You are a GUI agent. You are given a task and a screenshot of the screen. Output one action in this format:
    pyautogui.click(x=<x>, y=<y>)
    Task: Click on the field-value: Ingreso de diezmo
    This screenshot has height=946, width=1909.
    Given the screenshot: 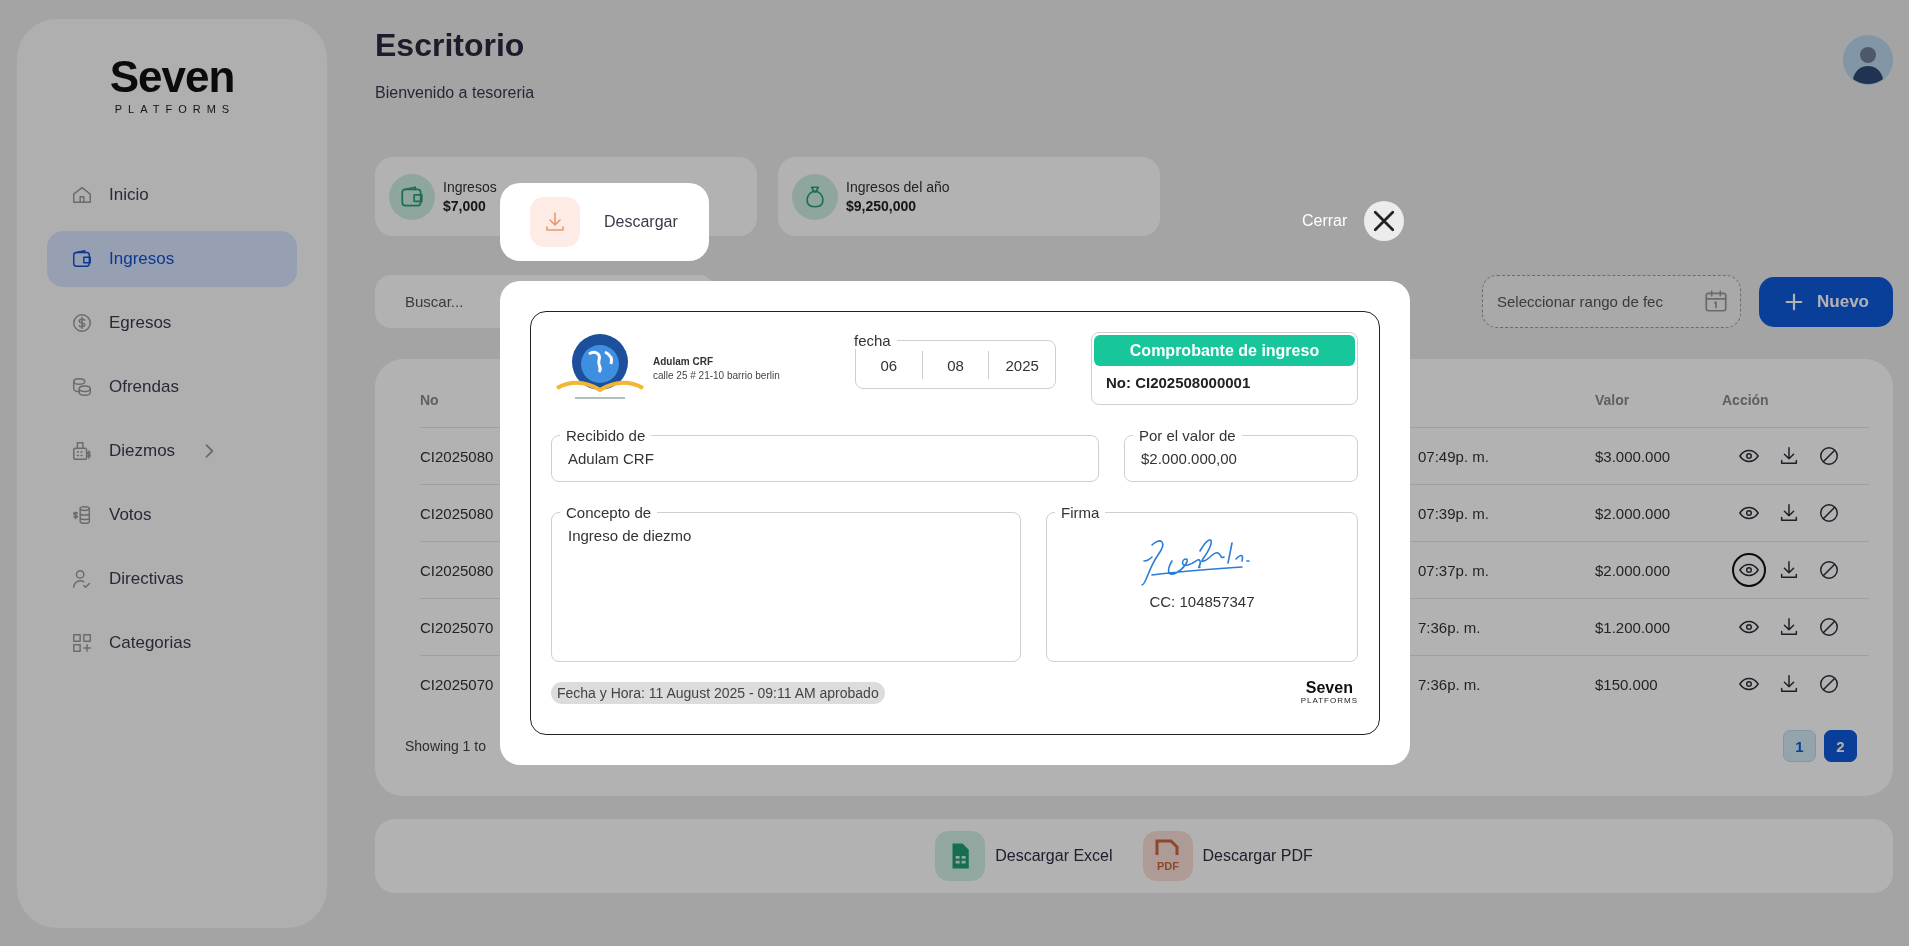 What is the action you would take?
    pyautogui.click(x=630, y=535)
    